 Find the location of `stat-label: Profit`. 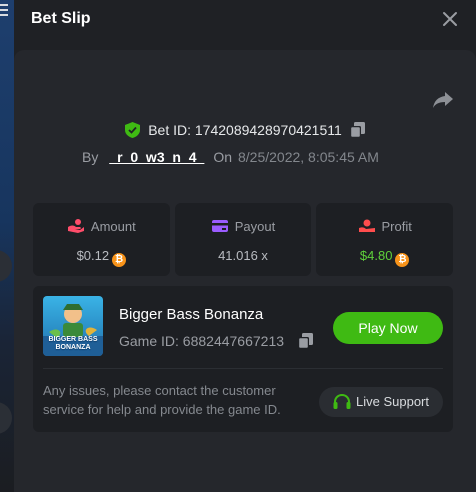

stat-label: Profit is located at coordinates (396, 226).